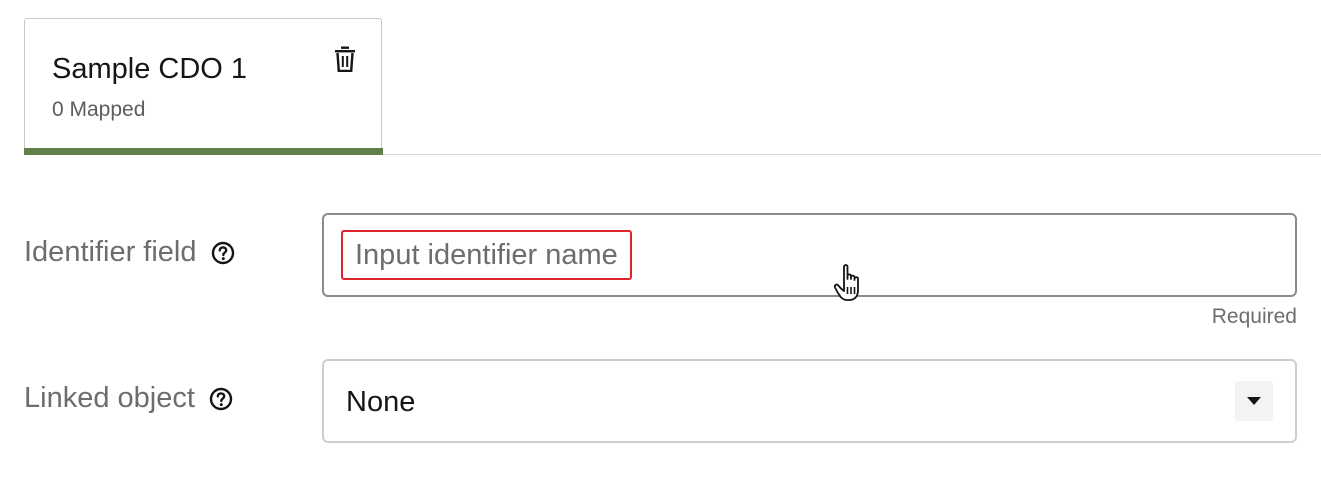 The image size is (1321, 490). Describe the element at coordinates (809, 255) in the screenshot. I see `identifier-input: Input identifier name` at that location.